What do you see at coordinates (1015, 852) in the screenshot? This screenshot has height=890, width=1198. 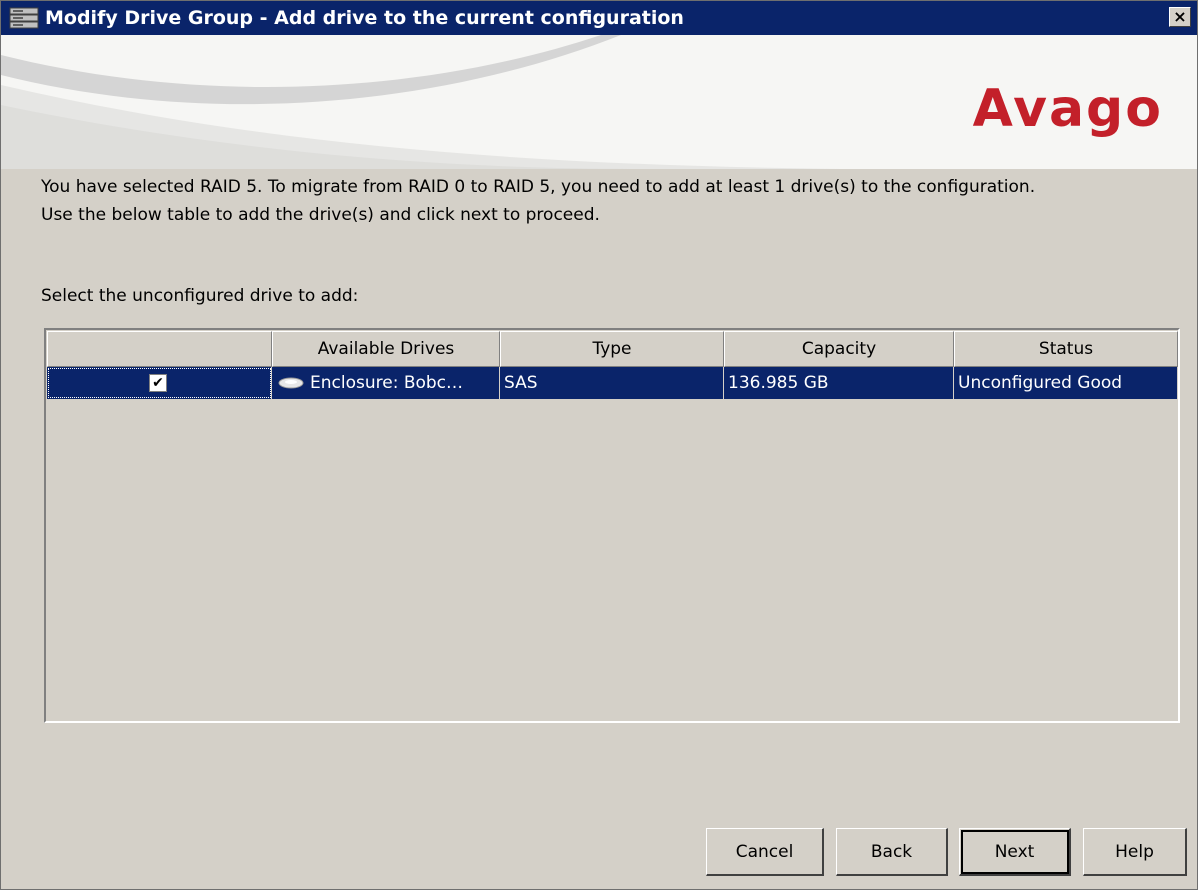 I see `next-button: Next` at bounding box center [1015, 852].